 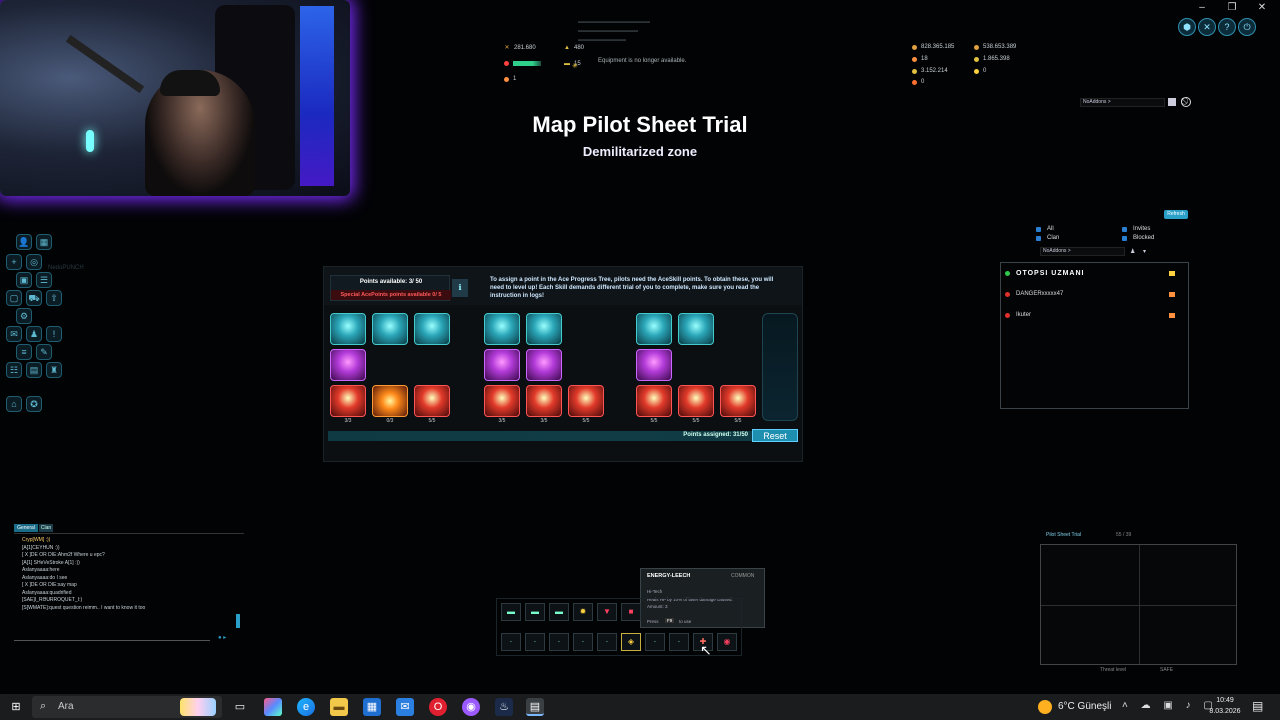 What do you see at coordinates (34, 370) in the screenshot?
I see `doc-icon: ▤` at bounding box center [34, 370].